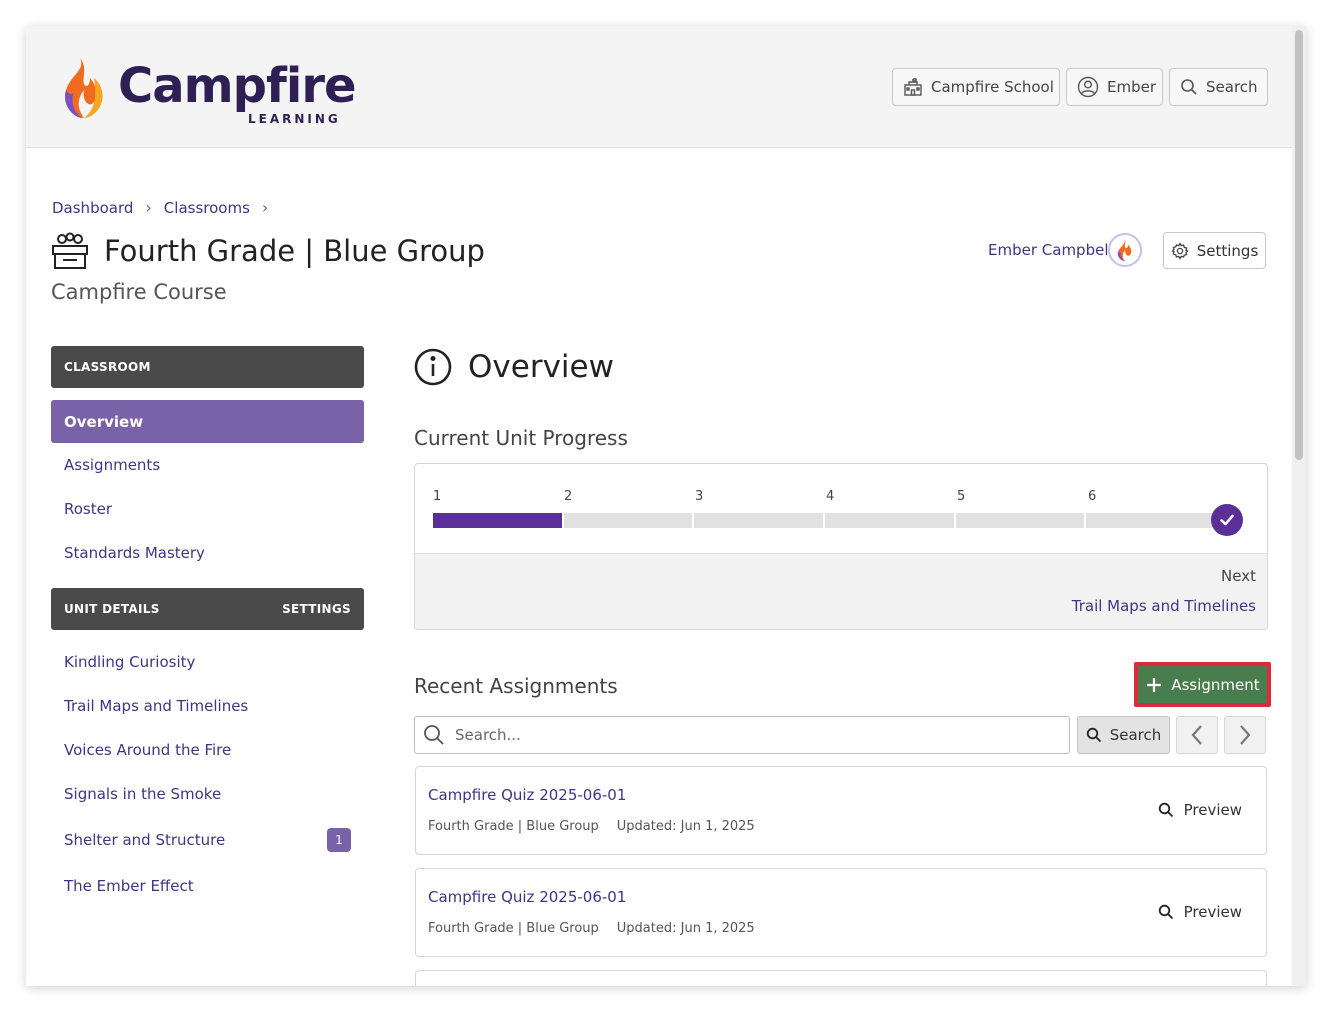 The width and height of the screenshot is (1332, 1012). What do you see at coordinates (437, 496) in the screenshot?
I see `progress-step: 1` at bounding box center [437, 496].